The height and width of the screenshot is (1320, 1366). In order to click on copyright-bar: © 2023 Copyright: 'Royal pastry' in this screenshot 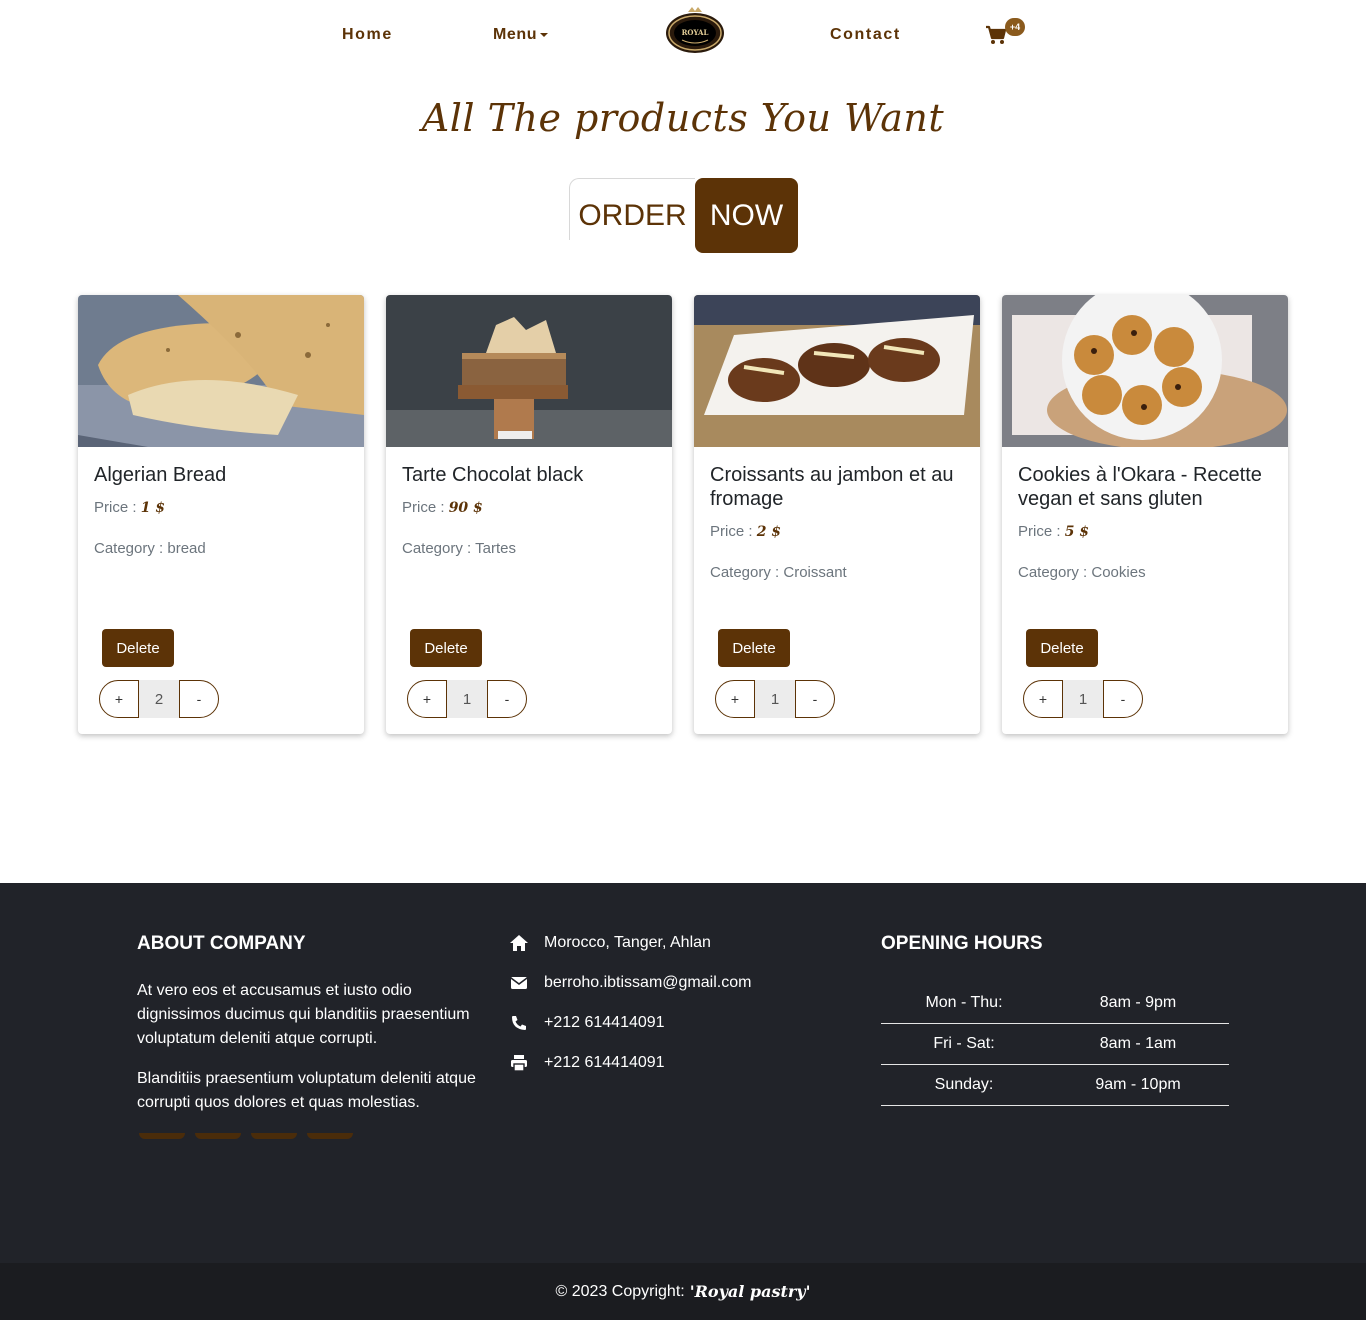, I will do `click(683, 1291)`.